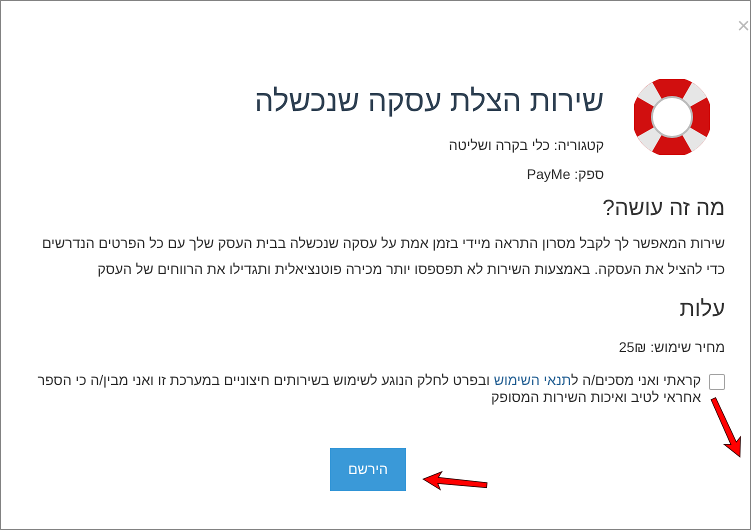 The image size is (751, 530). I want to click on price-text: מחיר שימוש: 25₪, so click(671, 347).